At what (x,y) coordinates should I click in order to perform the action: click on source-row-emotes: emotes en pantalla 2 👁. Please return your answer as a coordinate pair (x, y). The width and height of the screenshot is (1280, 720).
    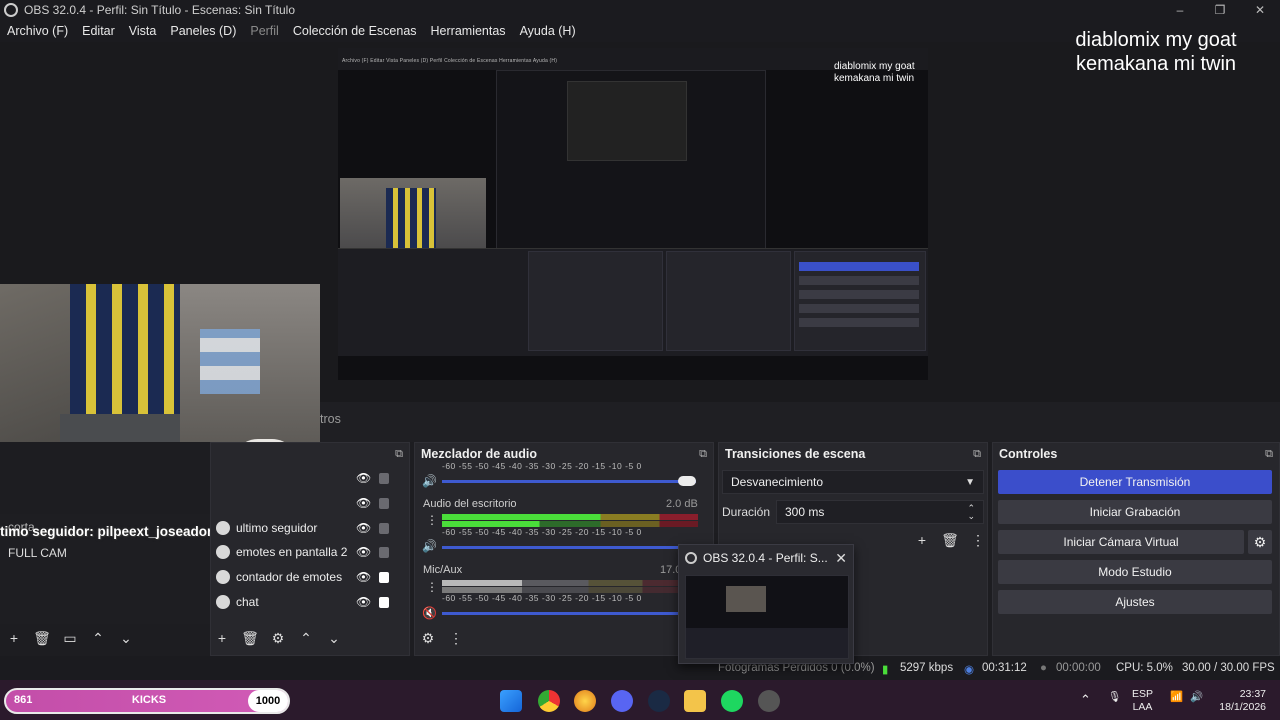
    Looking at the image, I should click on (312, 552).